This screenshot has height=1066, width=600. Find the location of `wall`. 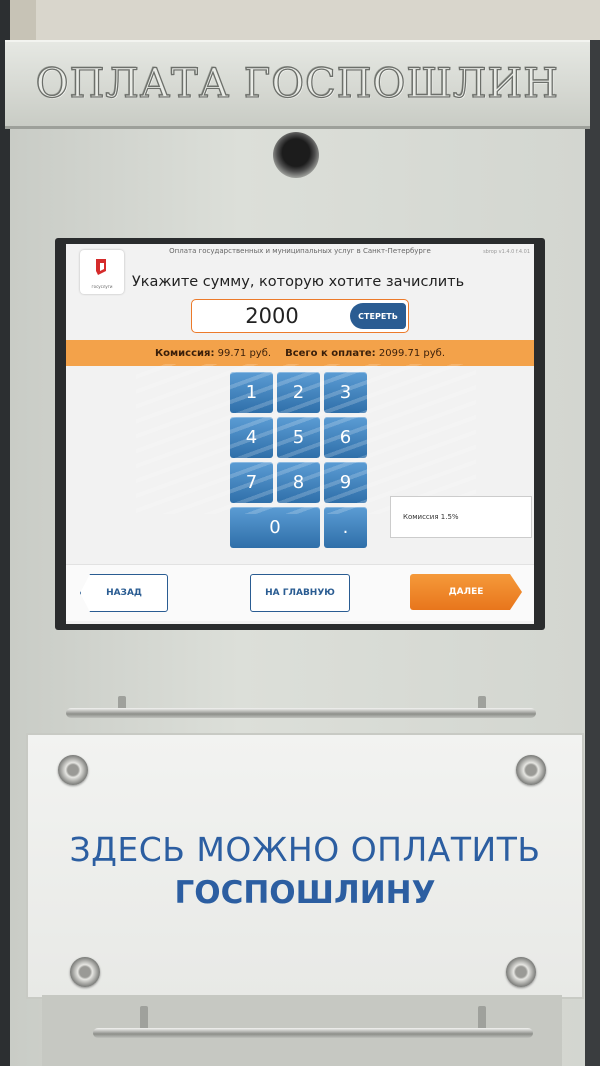

wall is located at coordinates (300, 20).